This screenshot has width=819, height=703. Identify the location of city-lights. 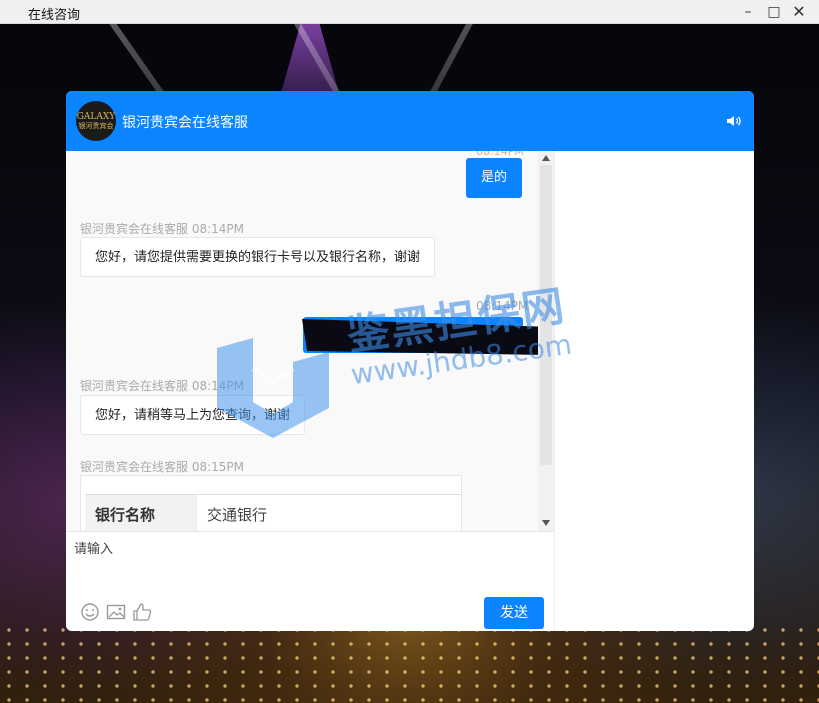
(409, 663).